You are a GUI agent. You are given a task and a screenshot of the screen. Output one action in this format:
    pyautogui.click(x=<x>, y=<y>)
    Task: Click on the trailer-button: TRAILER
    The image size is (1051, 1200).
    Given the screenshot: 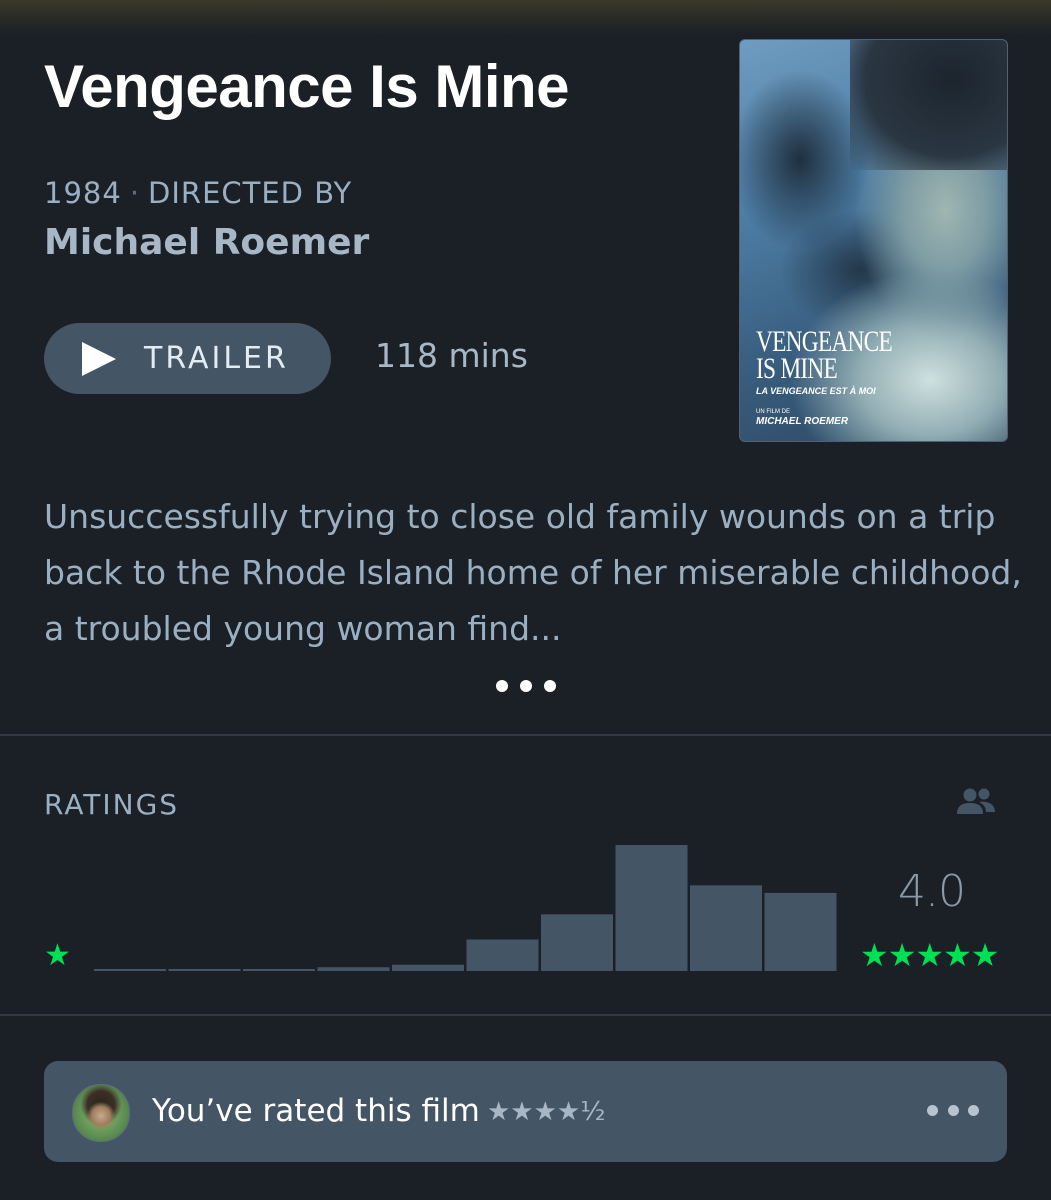 What is the action you would take?
    pyautogui.click(x=187, y=358)
    